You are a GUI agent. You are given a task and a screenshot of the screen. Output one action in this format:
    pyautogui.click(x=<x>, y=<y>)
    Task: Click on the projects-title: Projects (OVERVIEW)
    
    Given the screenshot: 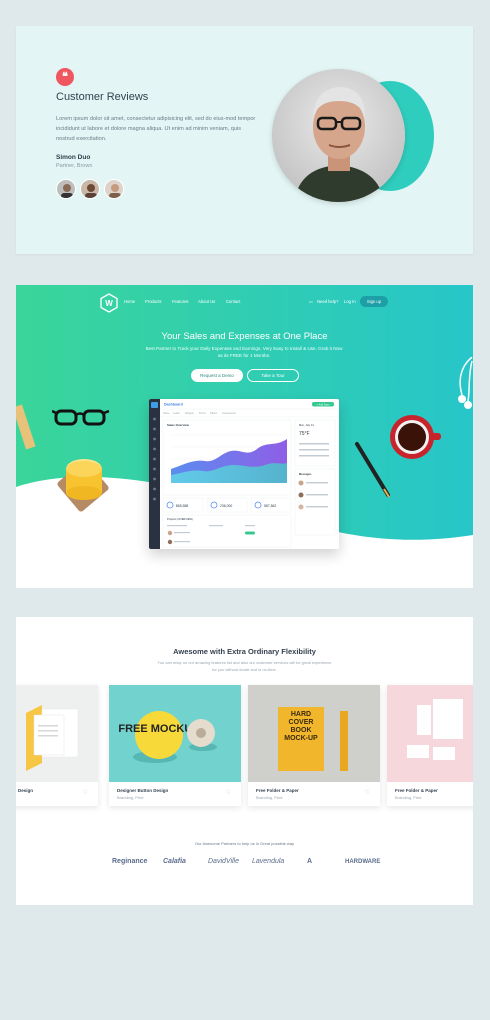 What is the action you would take?
    pyautogui.click(x=180, y=519)
    